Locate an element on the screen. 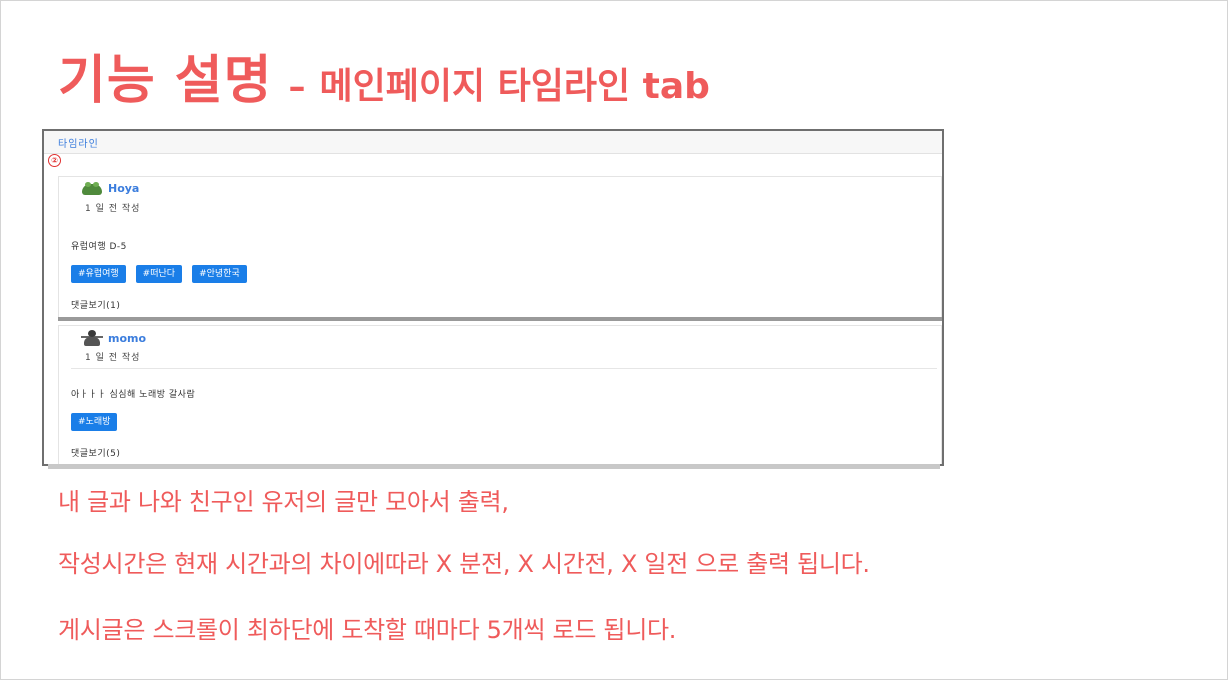 The width and height of the screenshot is (1228, 680). tag-button: #노래방 is located at coordinates (94, 422).